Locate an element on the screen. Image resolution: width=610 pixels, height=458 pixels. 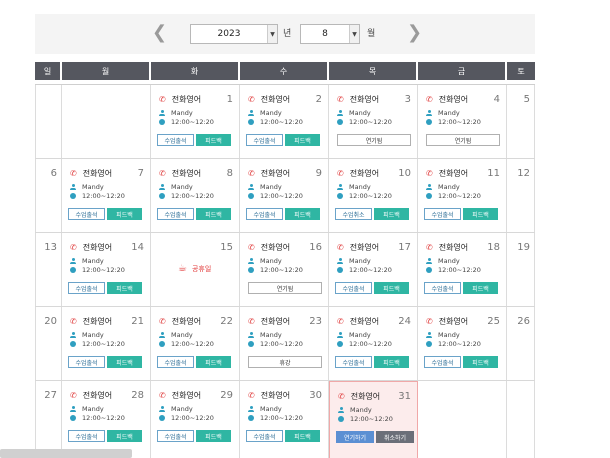
calendar-day-cell: 22 ✆ 전화영어 Mandy 12:00~12:20 수업출석 피드백 is located at coordinates (195, 343).